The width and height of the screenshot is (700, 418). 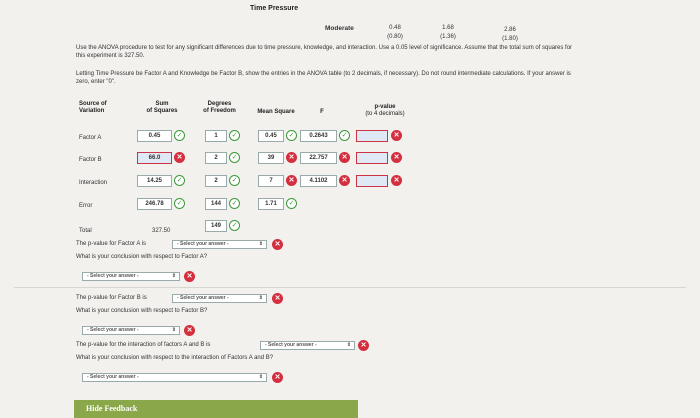 What do you see at coordinates (85, 231) in the screenshot?
I see `row-label-total: Total` at bounding box center [85, 231].